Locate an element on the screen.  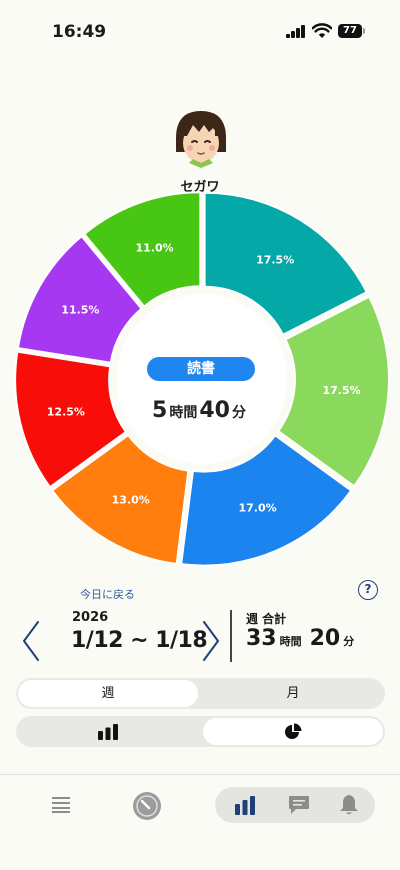
category-time: 5 時間40 分 is located at coordinates (200, 410).